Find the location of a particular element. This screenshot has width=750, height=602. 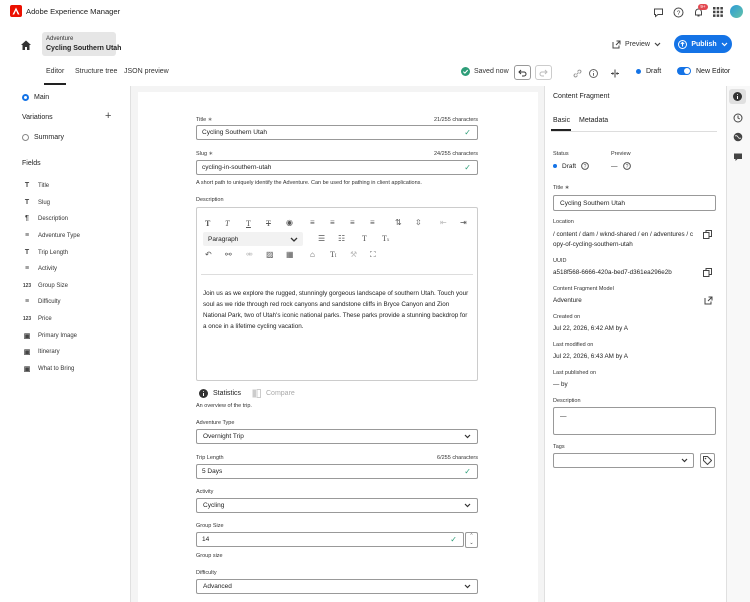

comment-icon is located at coordinates (737, 156).